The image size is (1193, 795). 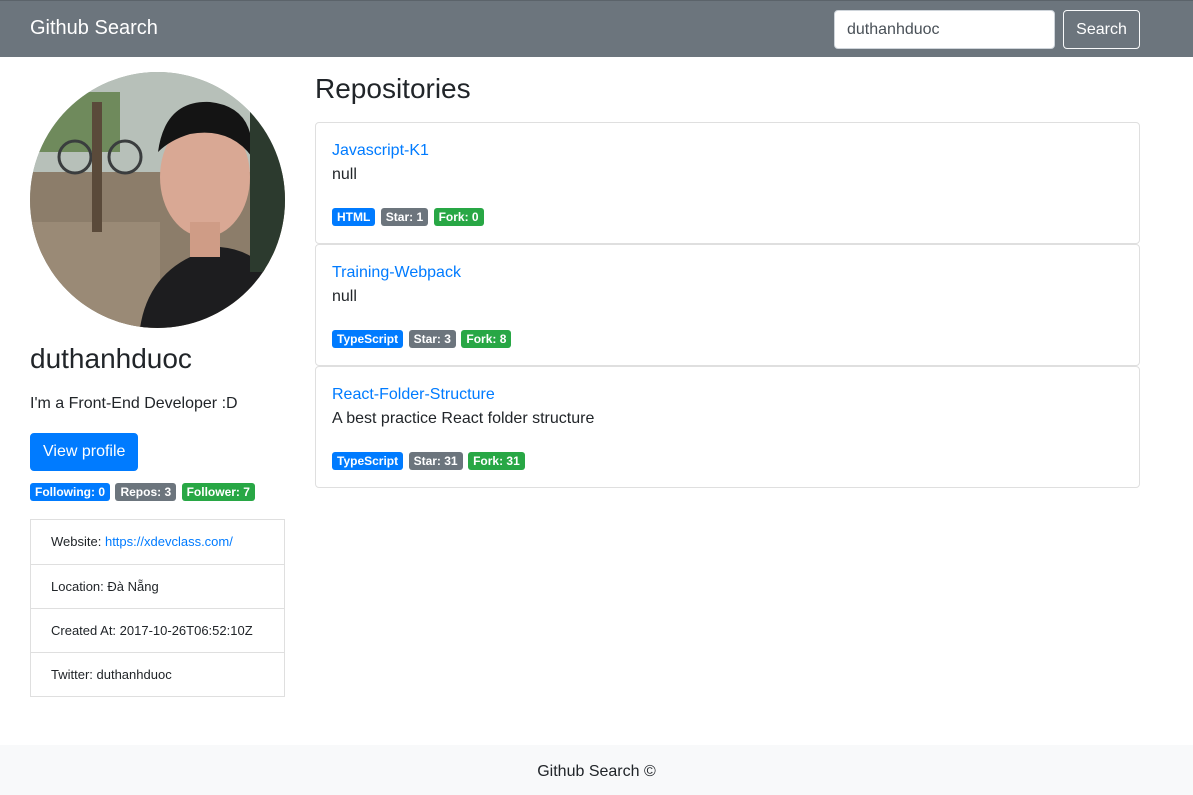 I want to click on following-badge: Following: 0, so click(x=70, y=492).